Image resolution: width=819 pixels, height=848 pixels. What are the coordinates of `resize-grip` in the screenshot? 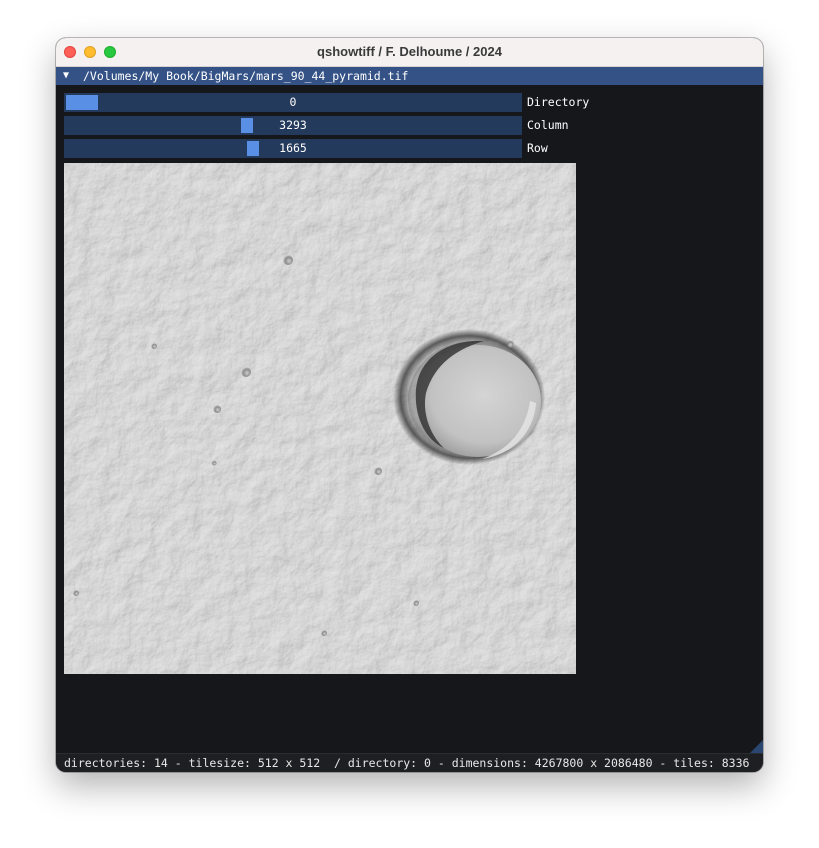 It's located at (756, 746).